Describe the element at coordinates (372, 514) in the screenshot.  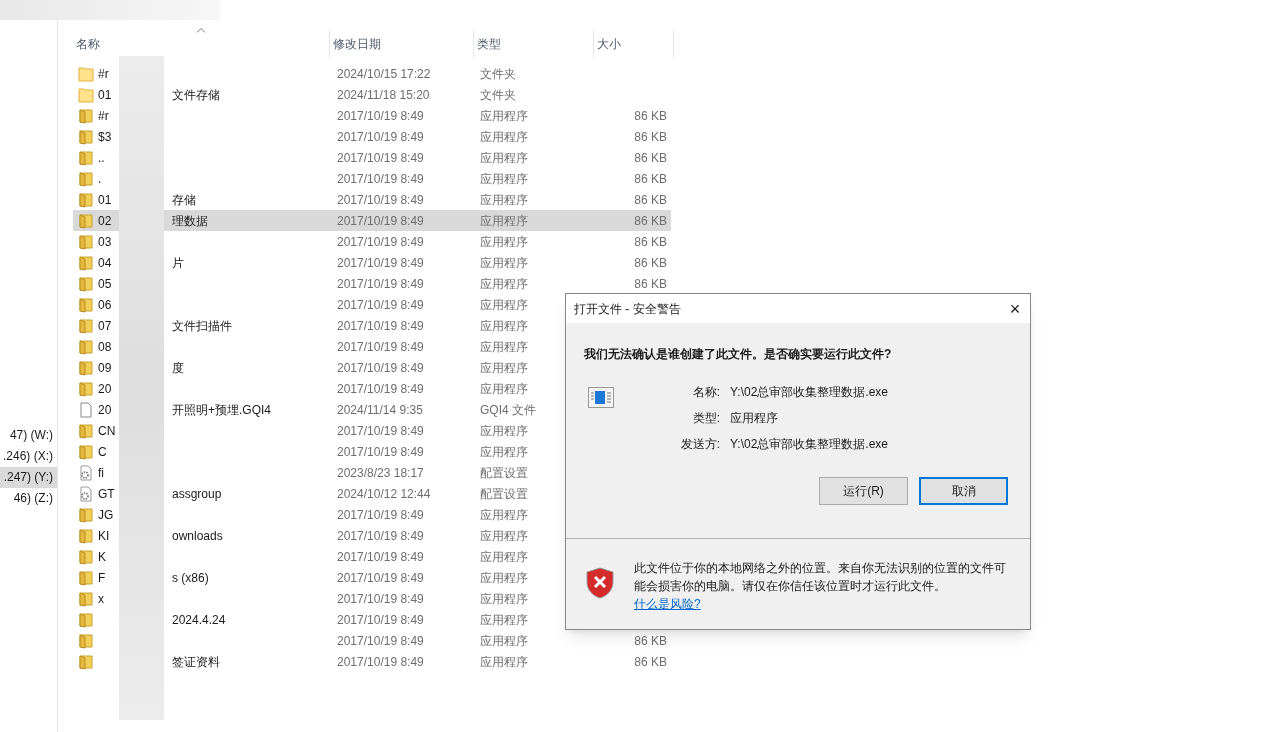
I see `file-row: JG 2017/10/19 8:49 应用程序` at that location.